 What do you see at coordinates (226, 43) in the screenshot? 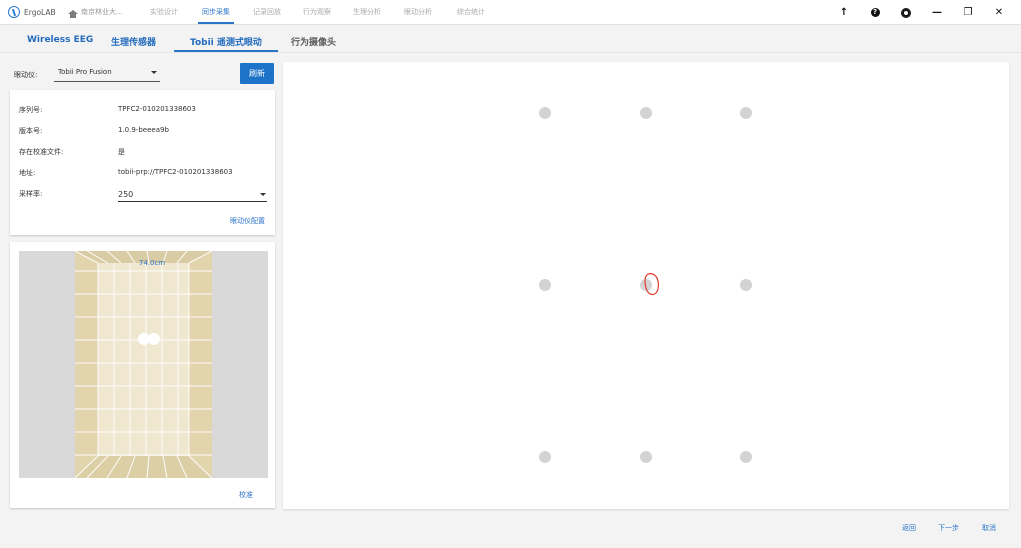
I see `tab-tobii-remote-eye-tracking: Tobii 遥测式眼动` at bounding box center [226, 43].